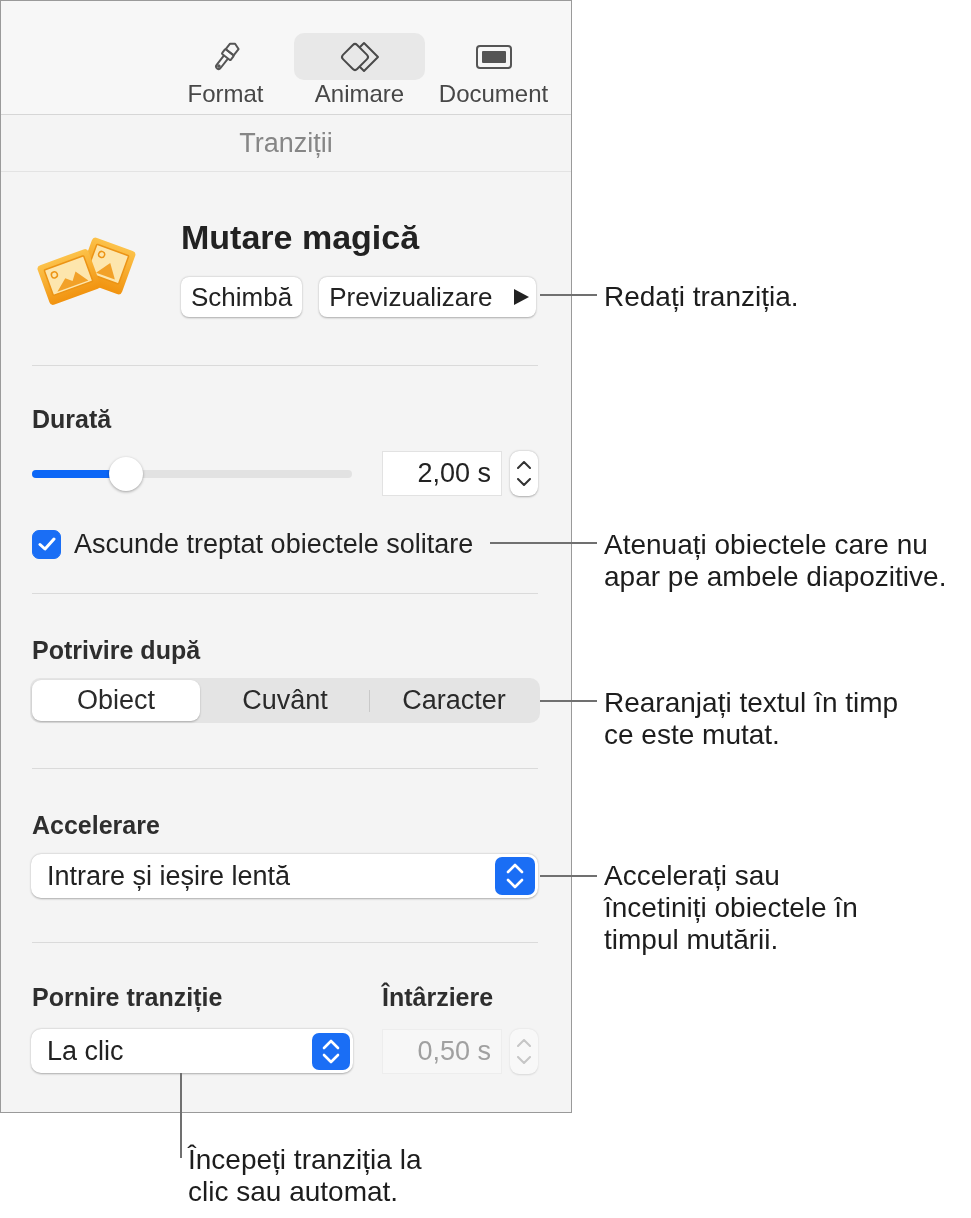 This screenshot has height=1218, width=971. I want to click on callout-text: Redați tranziția., so click(701, 297).